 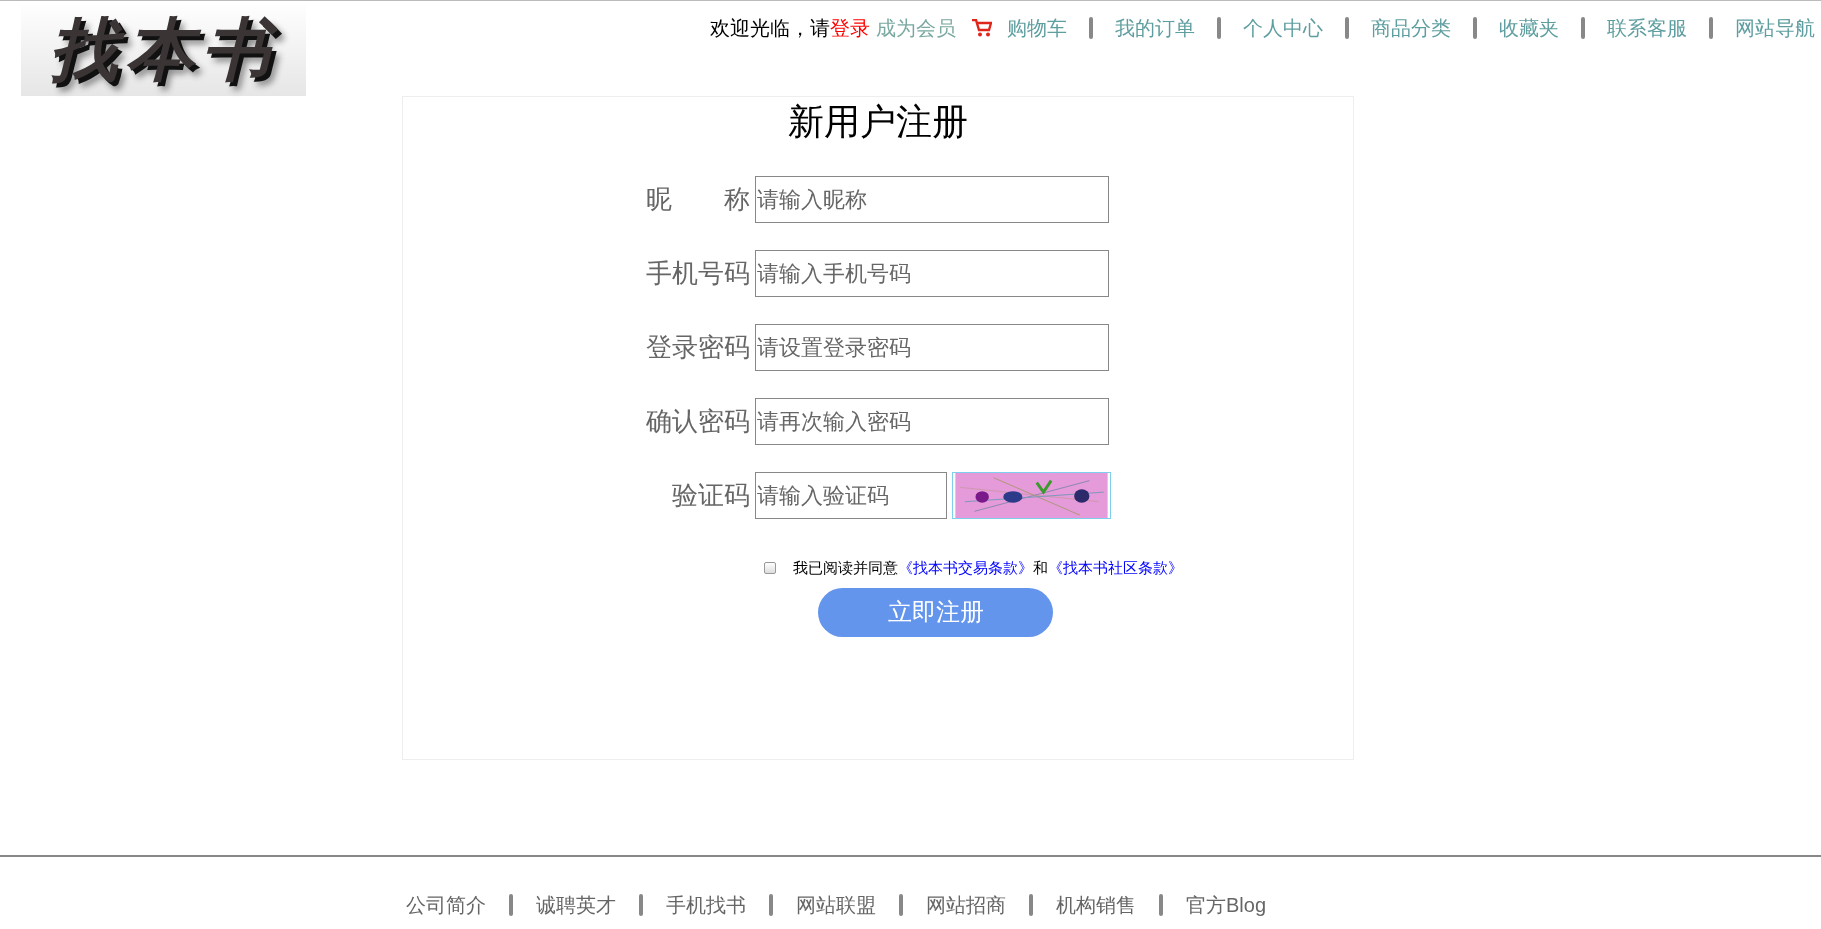 I want to click on input-field: 请设置登录密码, so click(x=932, y=347).